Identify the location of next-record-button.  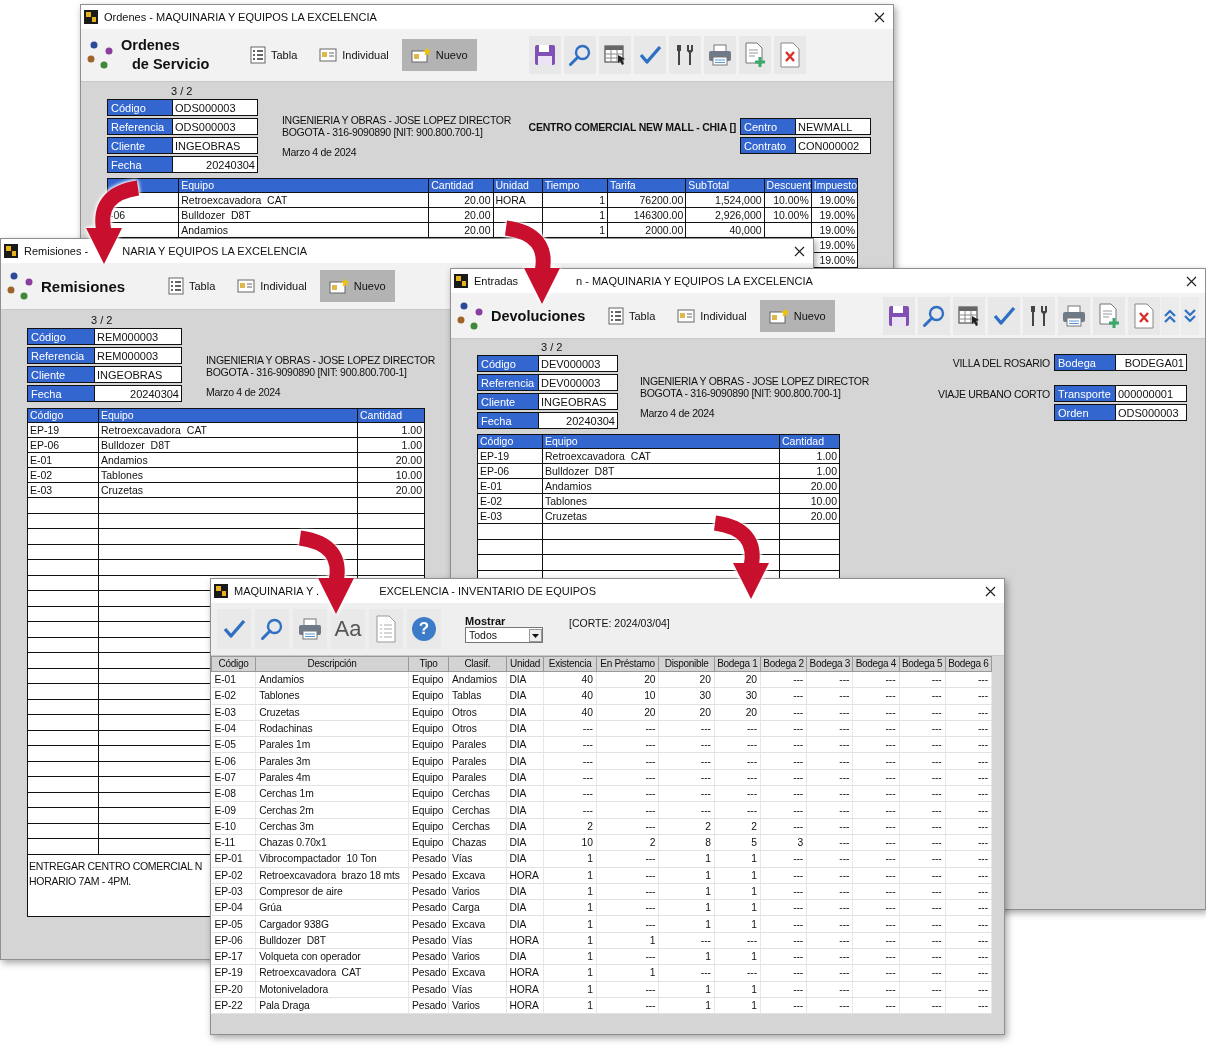
(1190, 315).